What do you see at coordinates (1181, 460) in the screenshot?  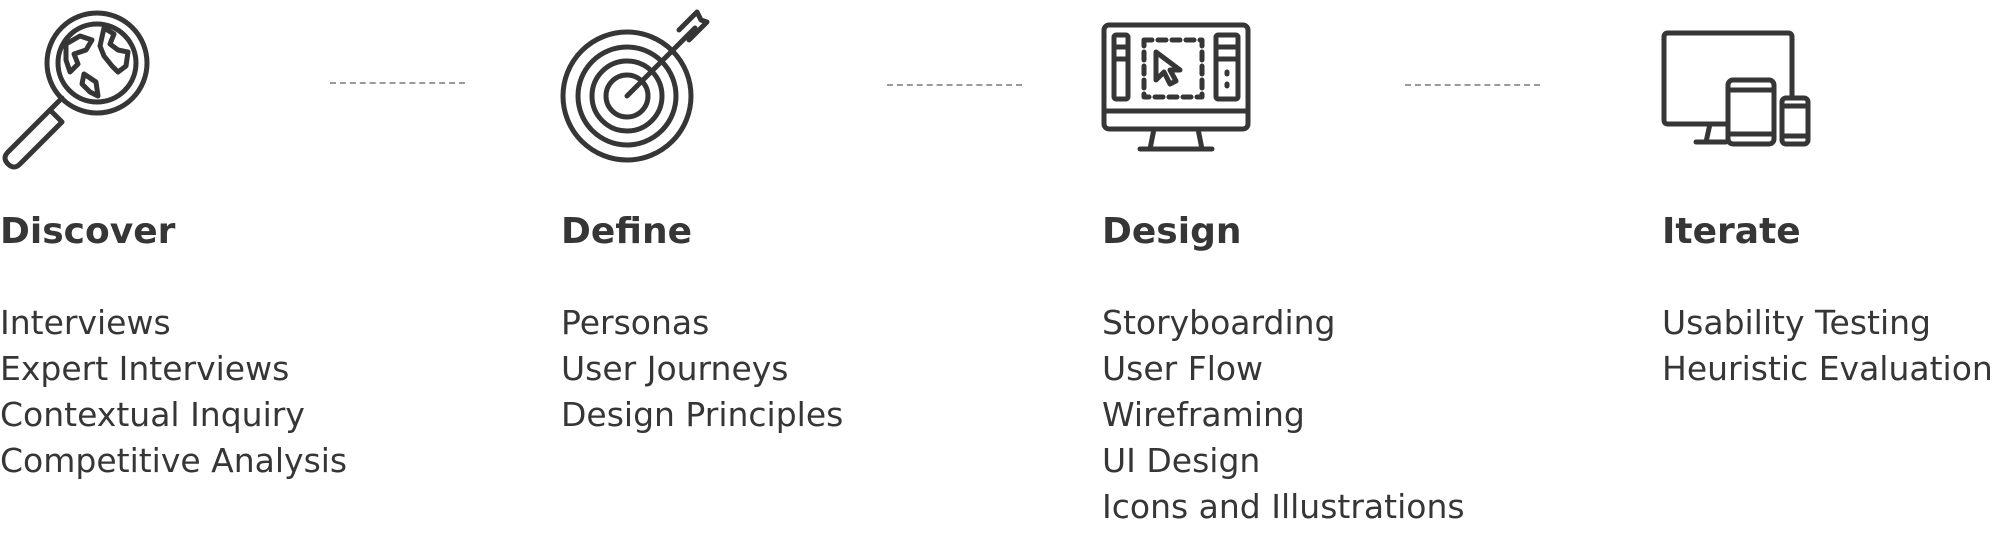 I see `list-item: UI Design` at bounding box center [1181, 460].